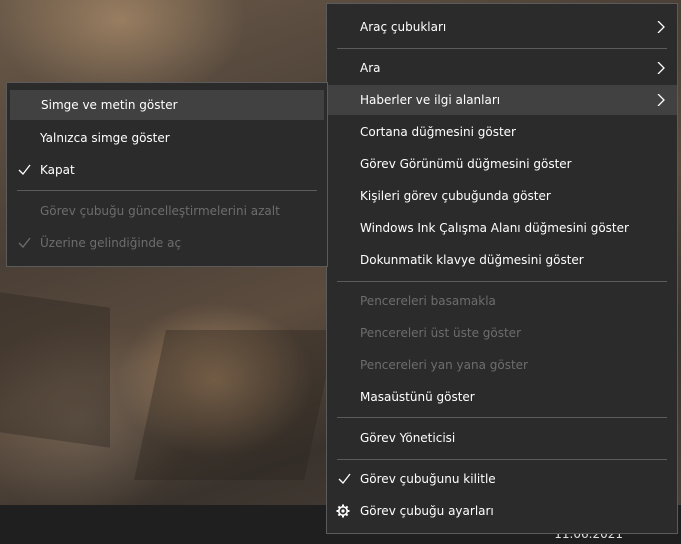 The width and height of the screenshot is (681, 544). I want to click on menu-item-label: Kişileri görev çubuğunda göster, so click(455, 196).